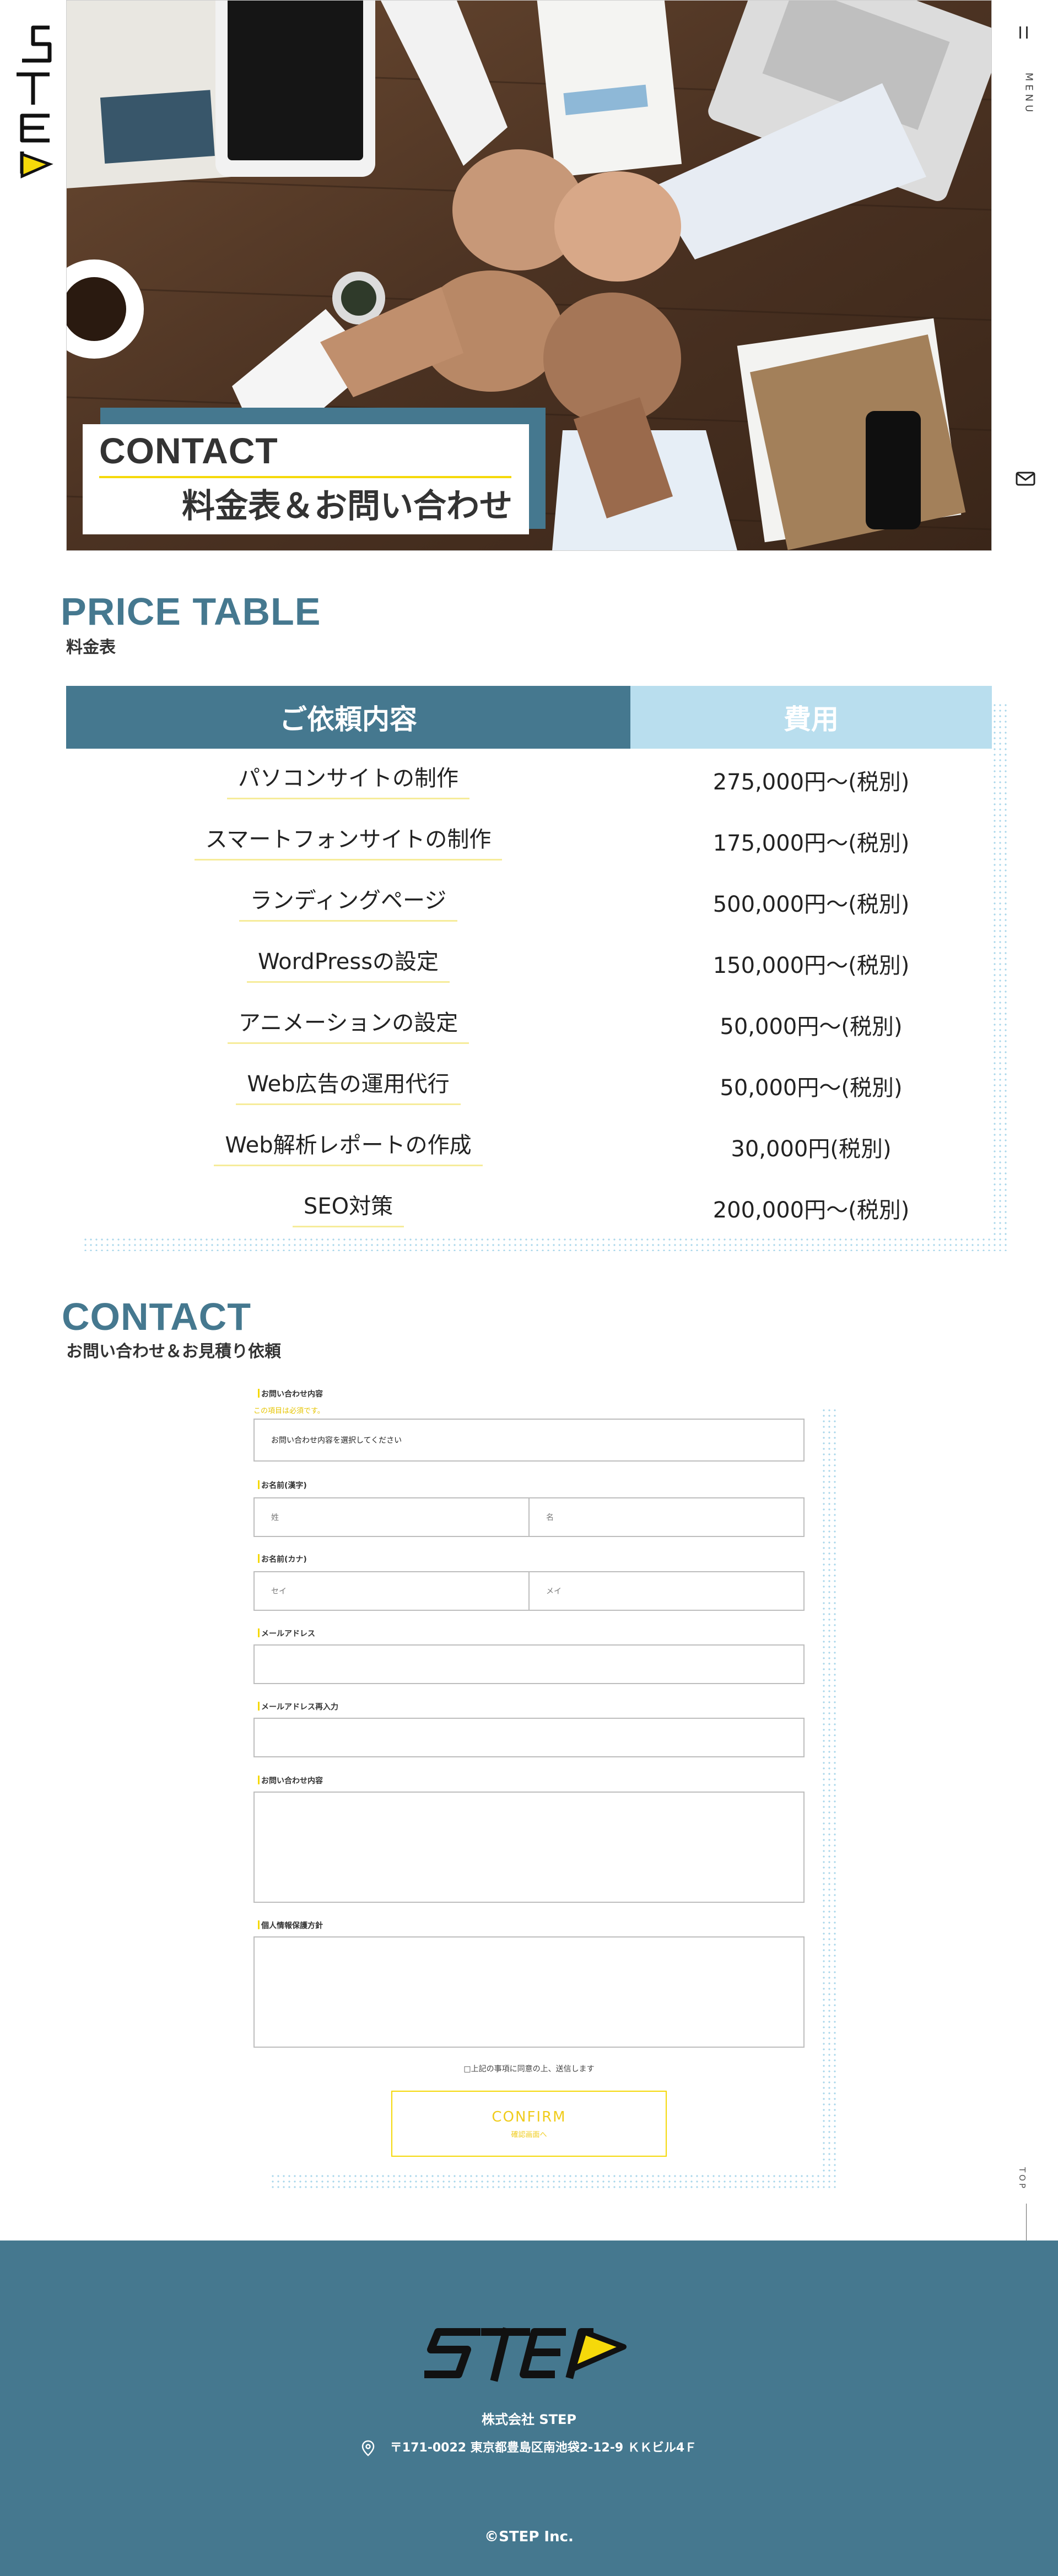 Image resolution: width=1058 pixels, height=2576 pixels. I want to click on price-item: WordPressの設定, so click(348, 964).